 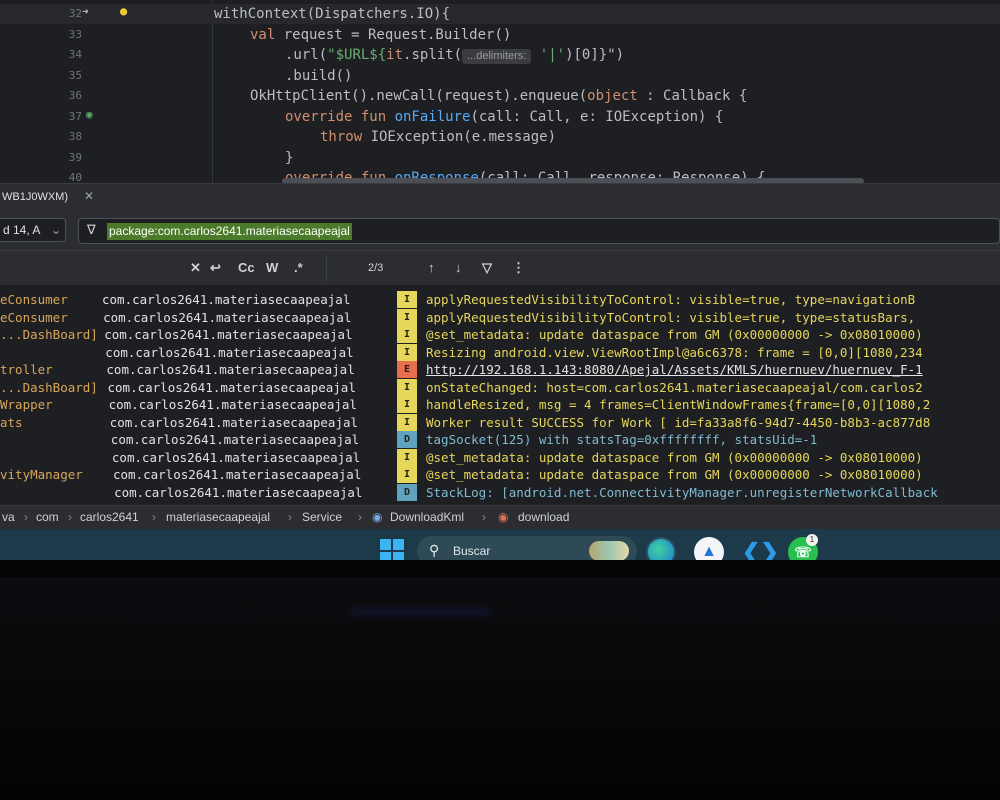 What do you see at coordinates (35, 197) in the screenshot?
I see `logcat-tab: WB1J0WXM)` at bounding box center [35, 197].